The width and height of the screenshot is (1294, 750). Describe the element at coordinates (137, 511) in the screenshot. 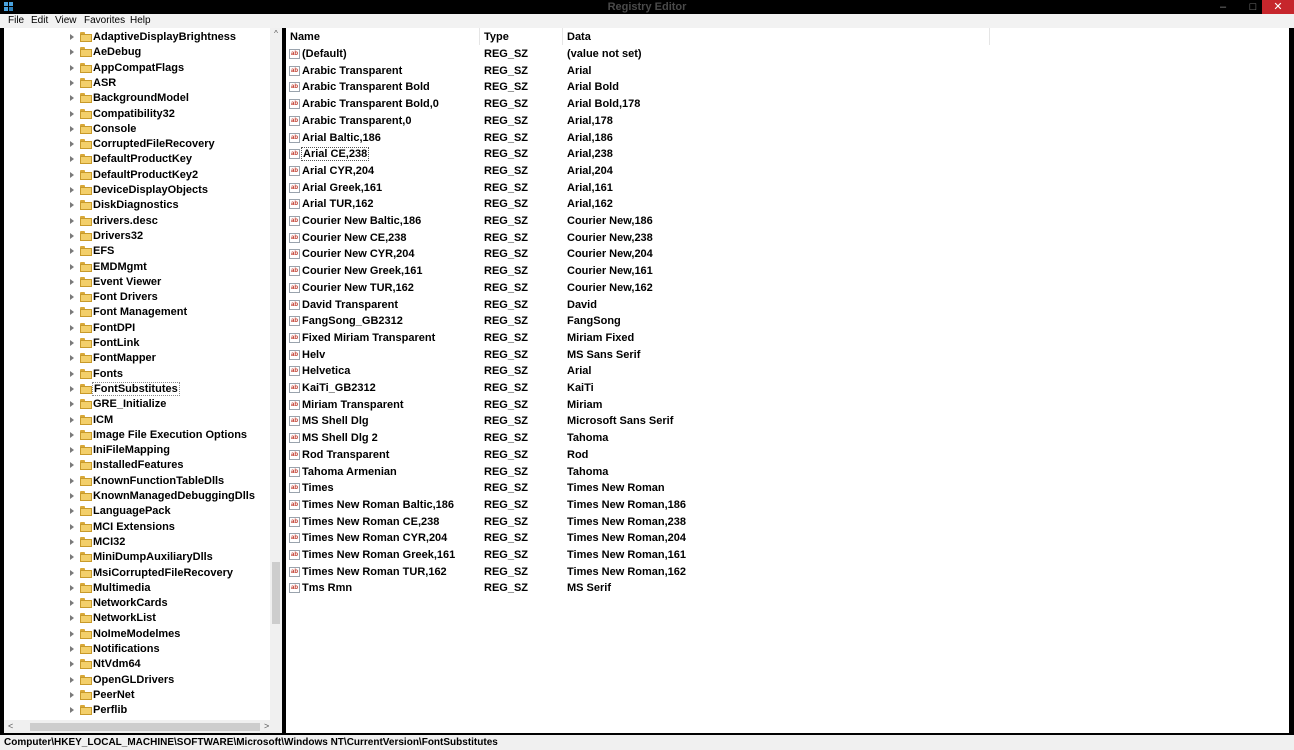

I see `tree-item: LanguagePack` at that location.